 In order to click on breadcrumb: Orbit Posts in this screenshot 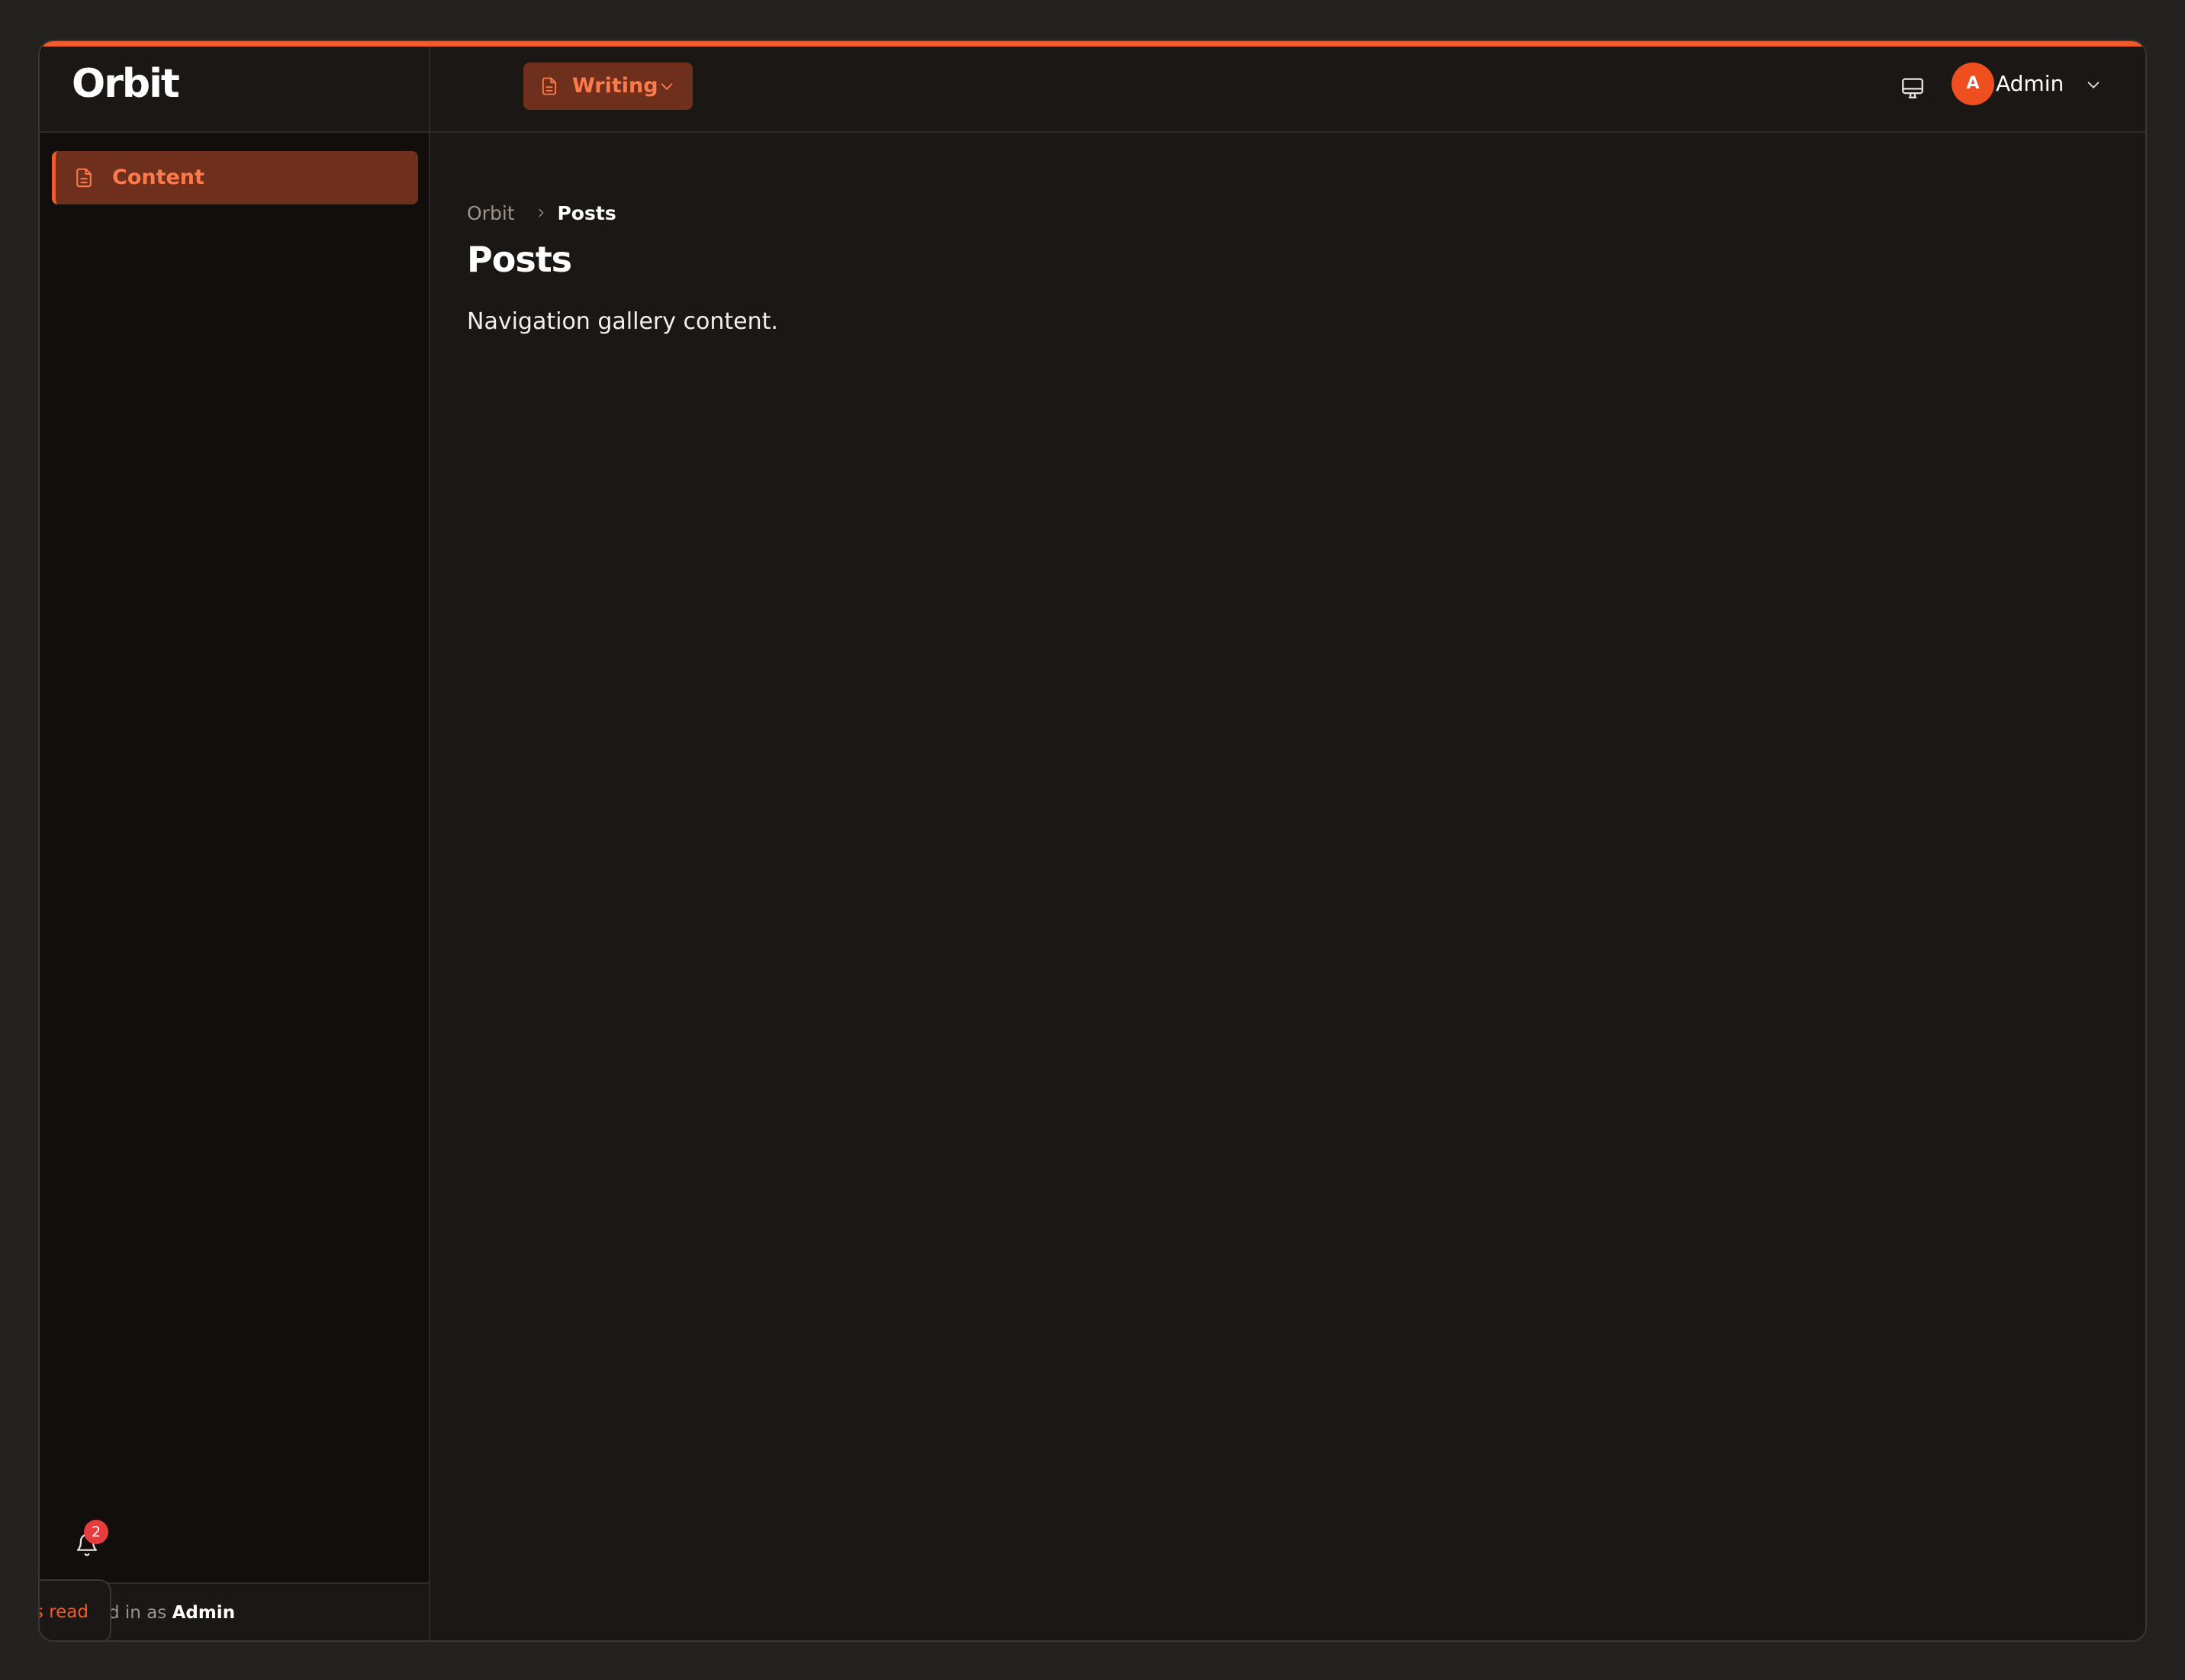, I will do `click(541, 213)`.